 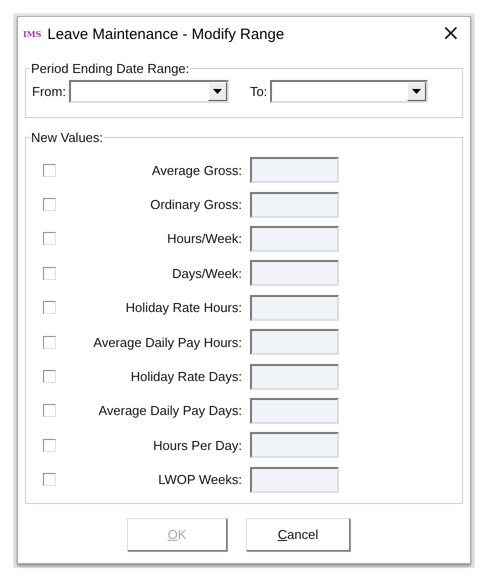 What do you see at coordinates (32, 34) in the screenshot?
I see `app-logo: IMS` at bounding box center [32, 34].